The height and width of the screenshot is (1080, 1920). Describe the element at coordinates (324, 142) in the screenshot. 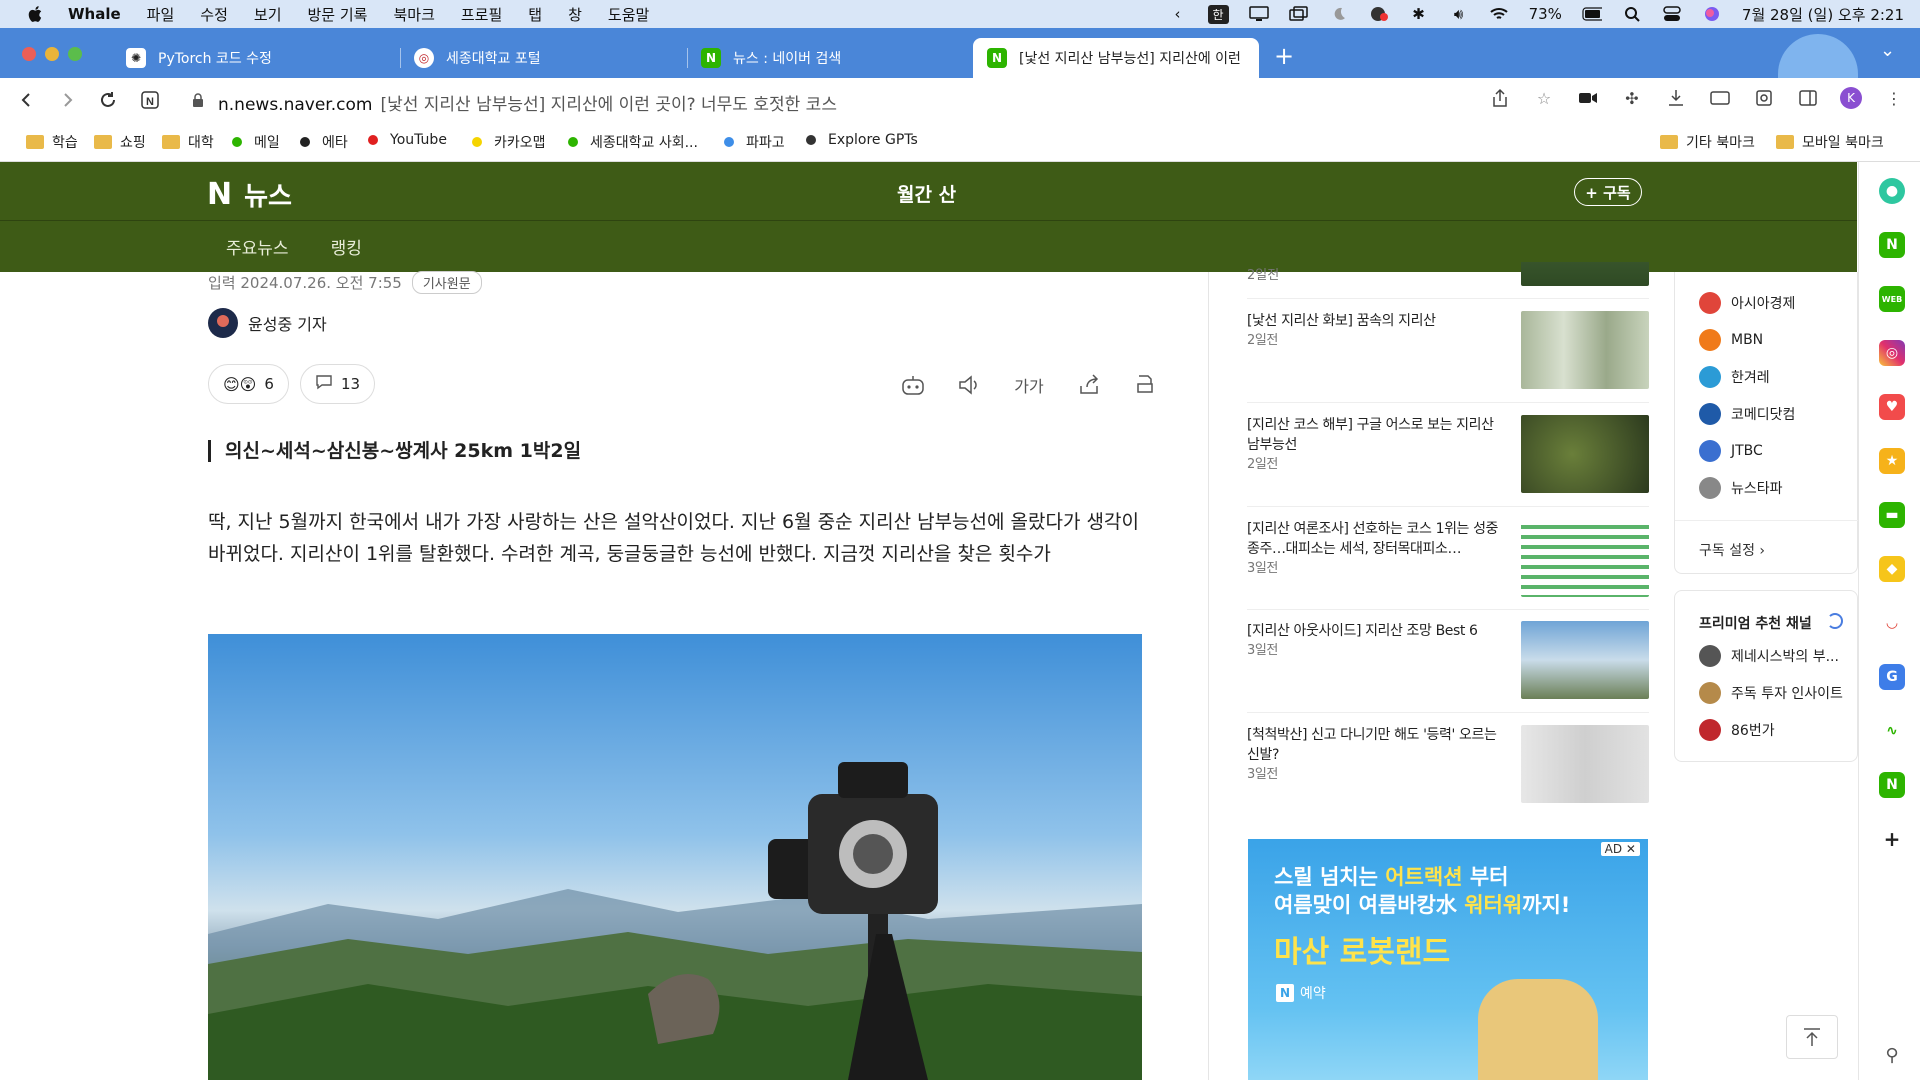

I see `bookmark-everytime: 에타` at that location.